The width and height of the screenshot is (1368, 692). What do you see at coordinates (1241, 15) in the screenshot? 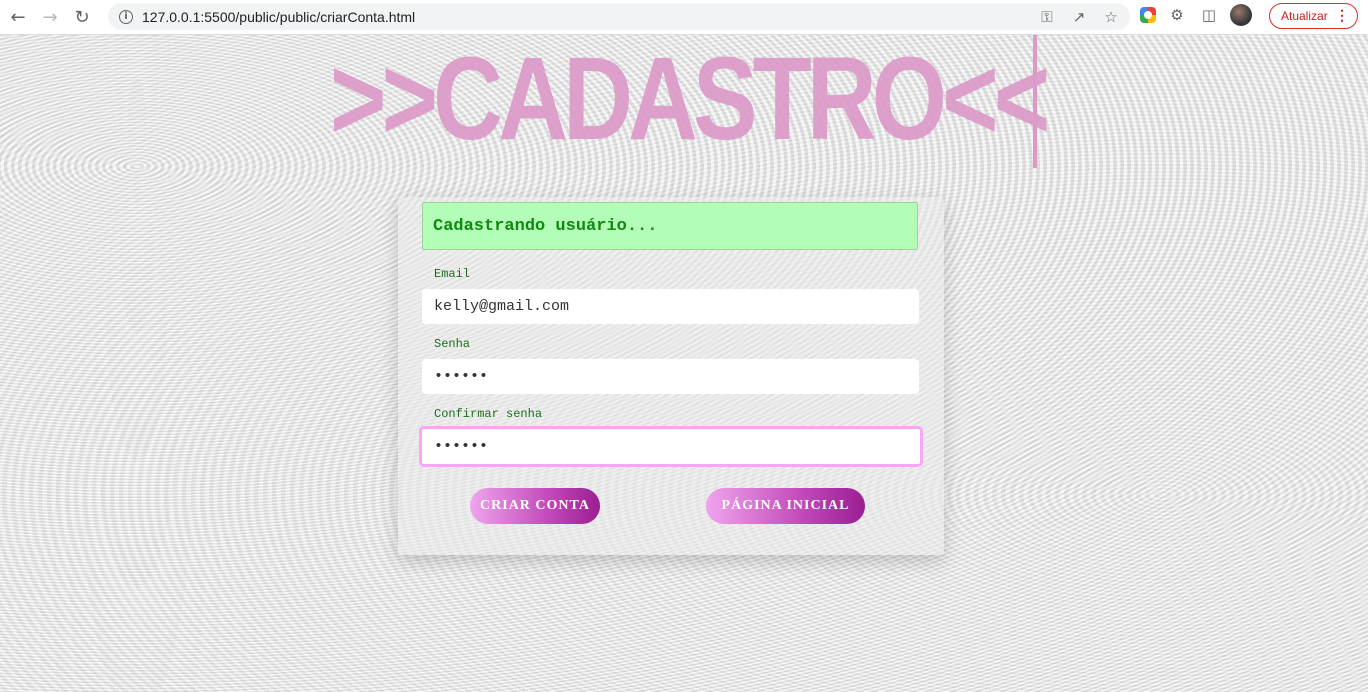
I see `avatar` at bounding box center [1241, 15].